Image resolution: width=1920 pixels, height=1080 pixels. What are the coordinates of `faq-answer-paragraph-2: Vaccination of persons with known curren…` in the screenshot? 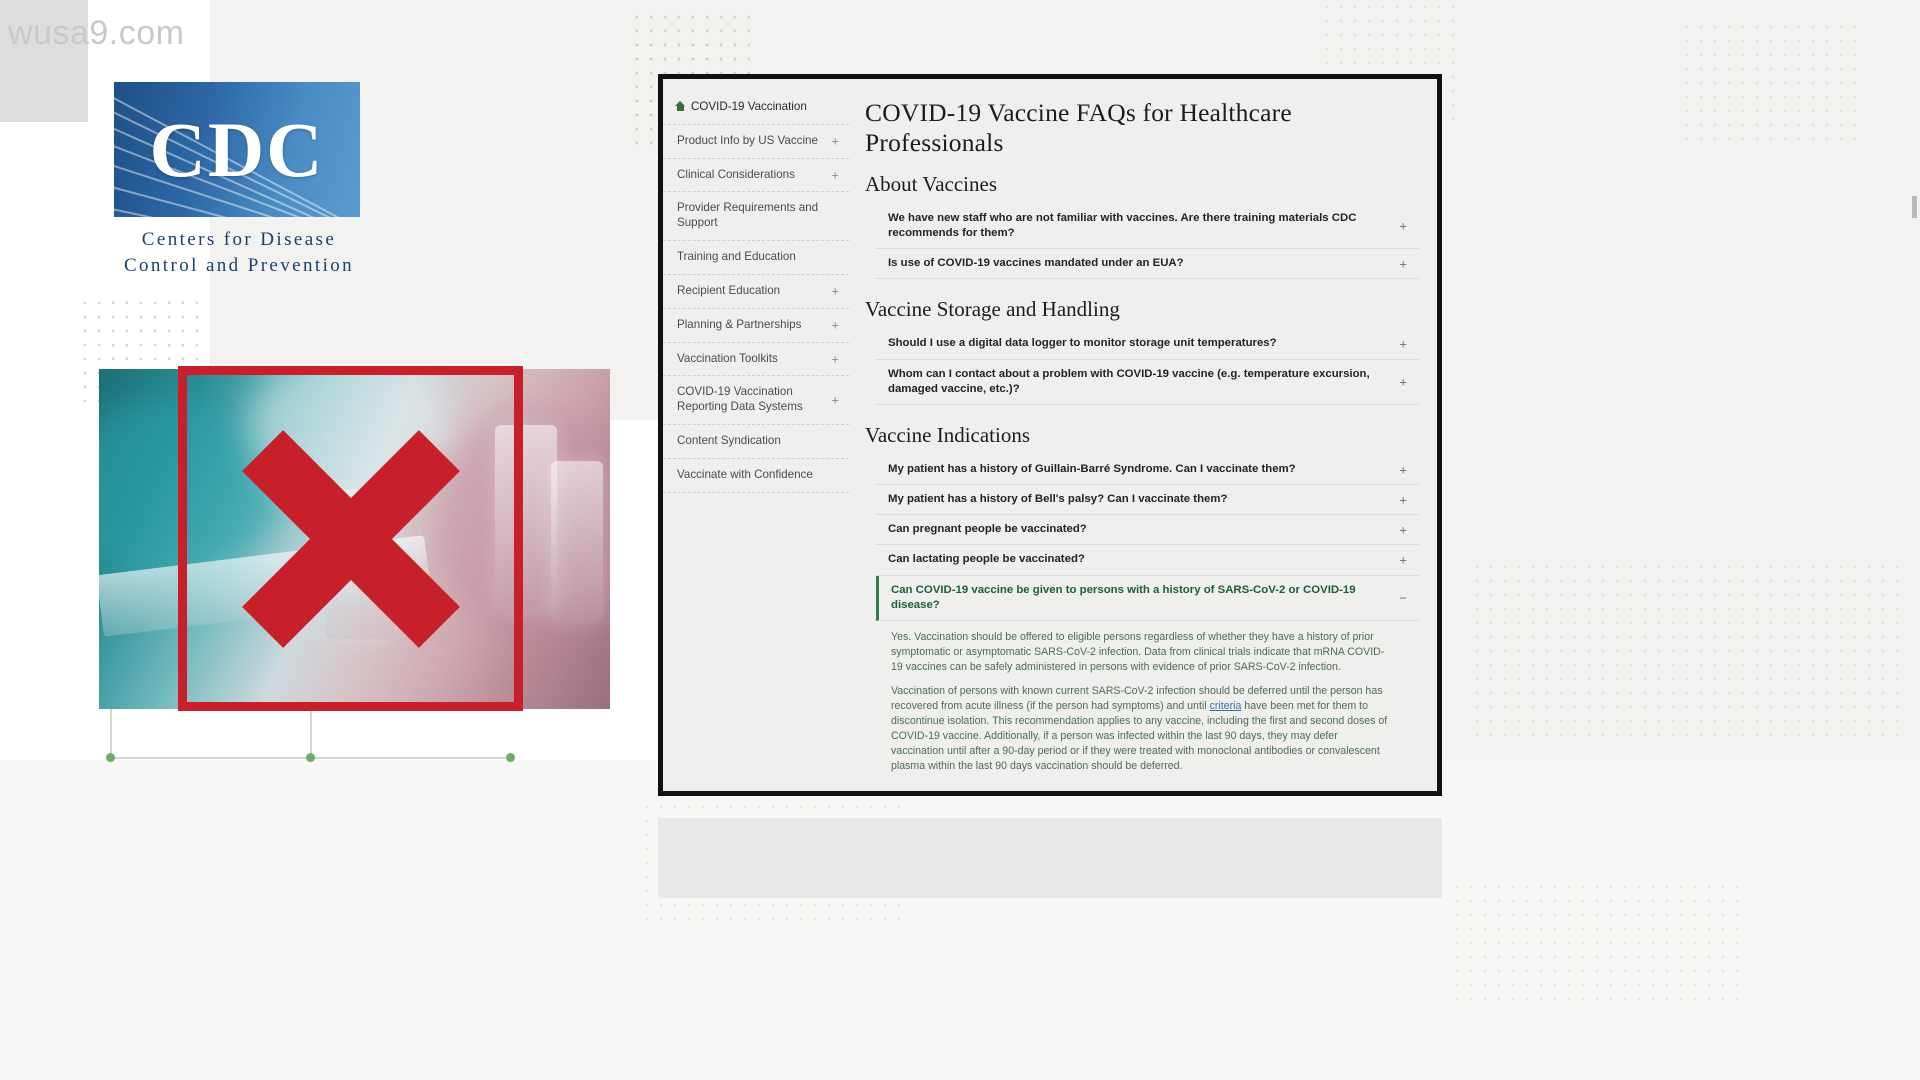 It's located at (1140, 729).